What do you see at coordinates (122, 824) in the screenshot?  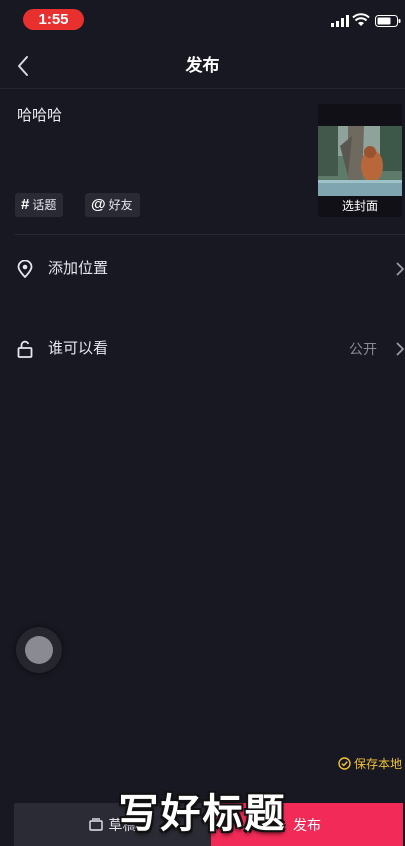 I see `draft-button-label: 草稿` at bounding box center [122, 824].